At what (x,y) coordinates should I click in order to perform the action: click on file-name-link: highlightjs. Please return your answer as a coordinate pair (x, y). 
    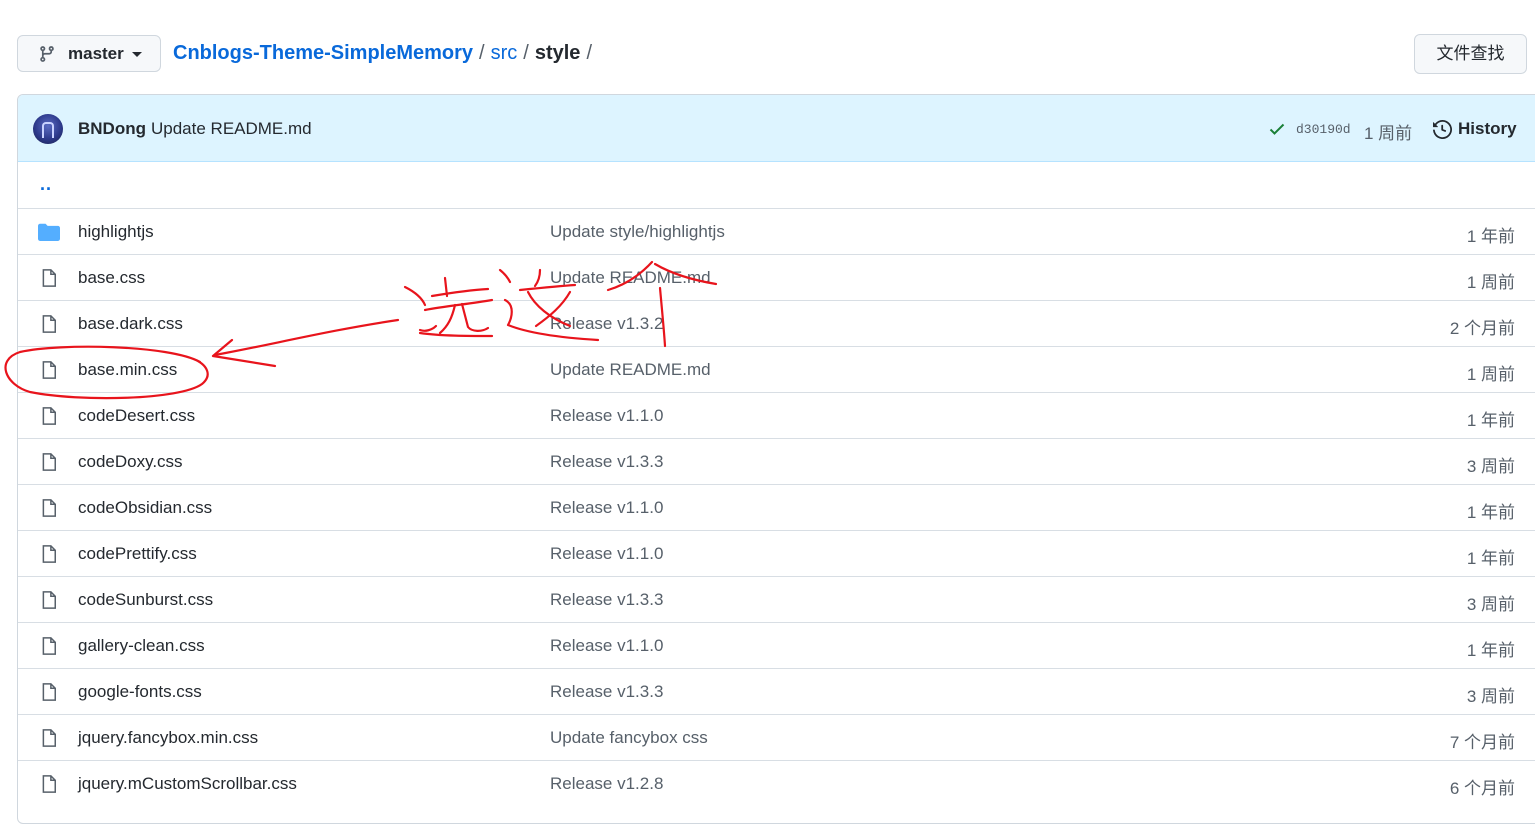
    Looking at the image, I should click on (116, 232).